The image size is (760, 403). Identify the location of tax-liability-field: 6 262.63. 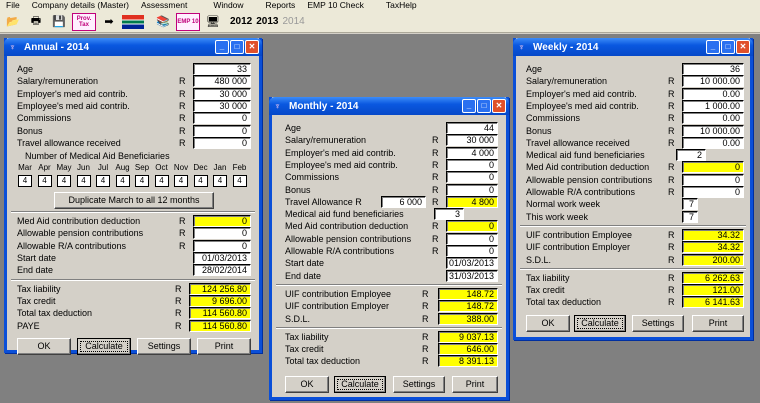
(713, 277).